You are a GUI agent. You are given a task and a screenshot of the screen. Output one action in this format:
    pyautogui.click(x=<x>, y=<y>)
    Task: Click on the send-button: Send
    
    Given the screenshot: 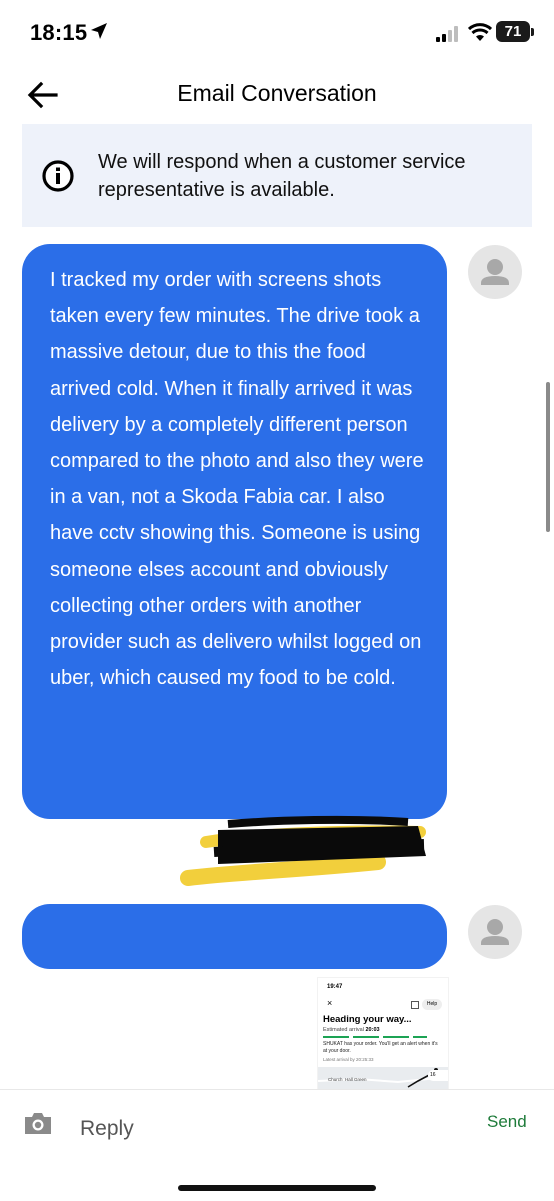 What is the action you would take?
    pyautogui.click(x=507, y=1122)
    